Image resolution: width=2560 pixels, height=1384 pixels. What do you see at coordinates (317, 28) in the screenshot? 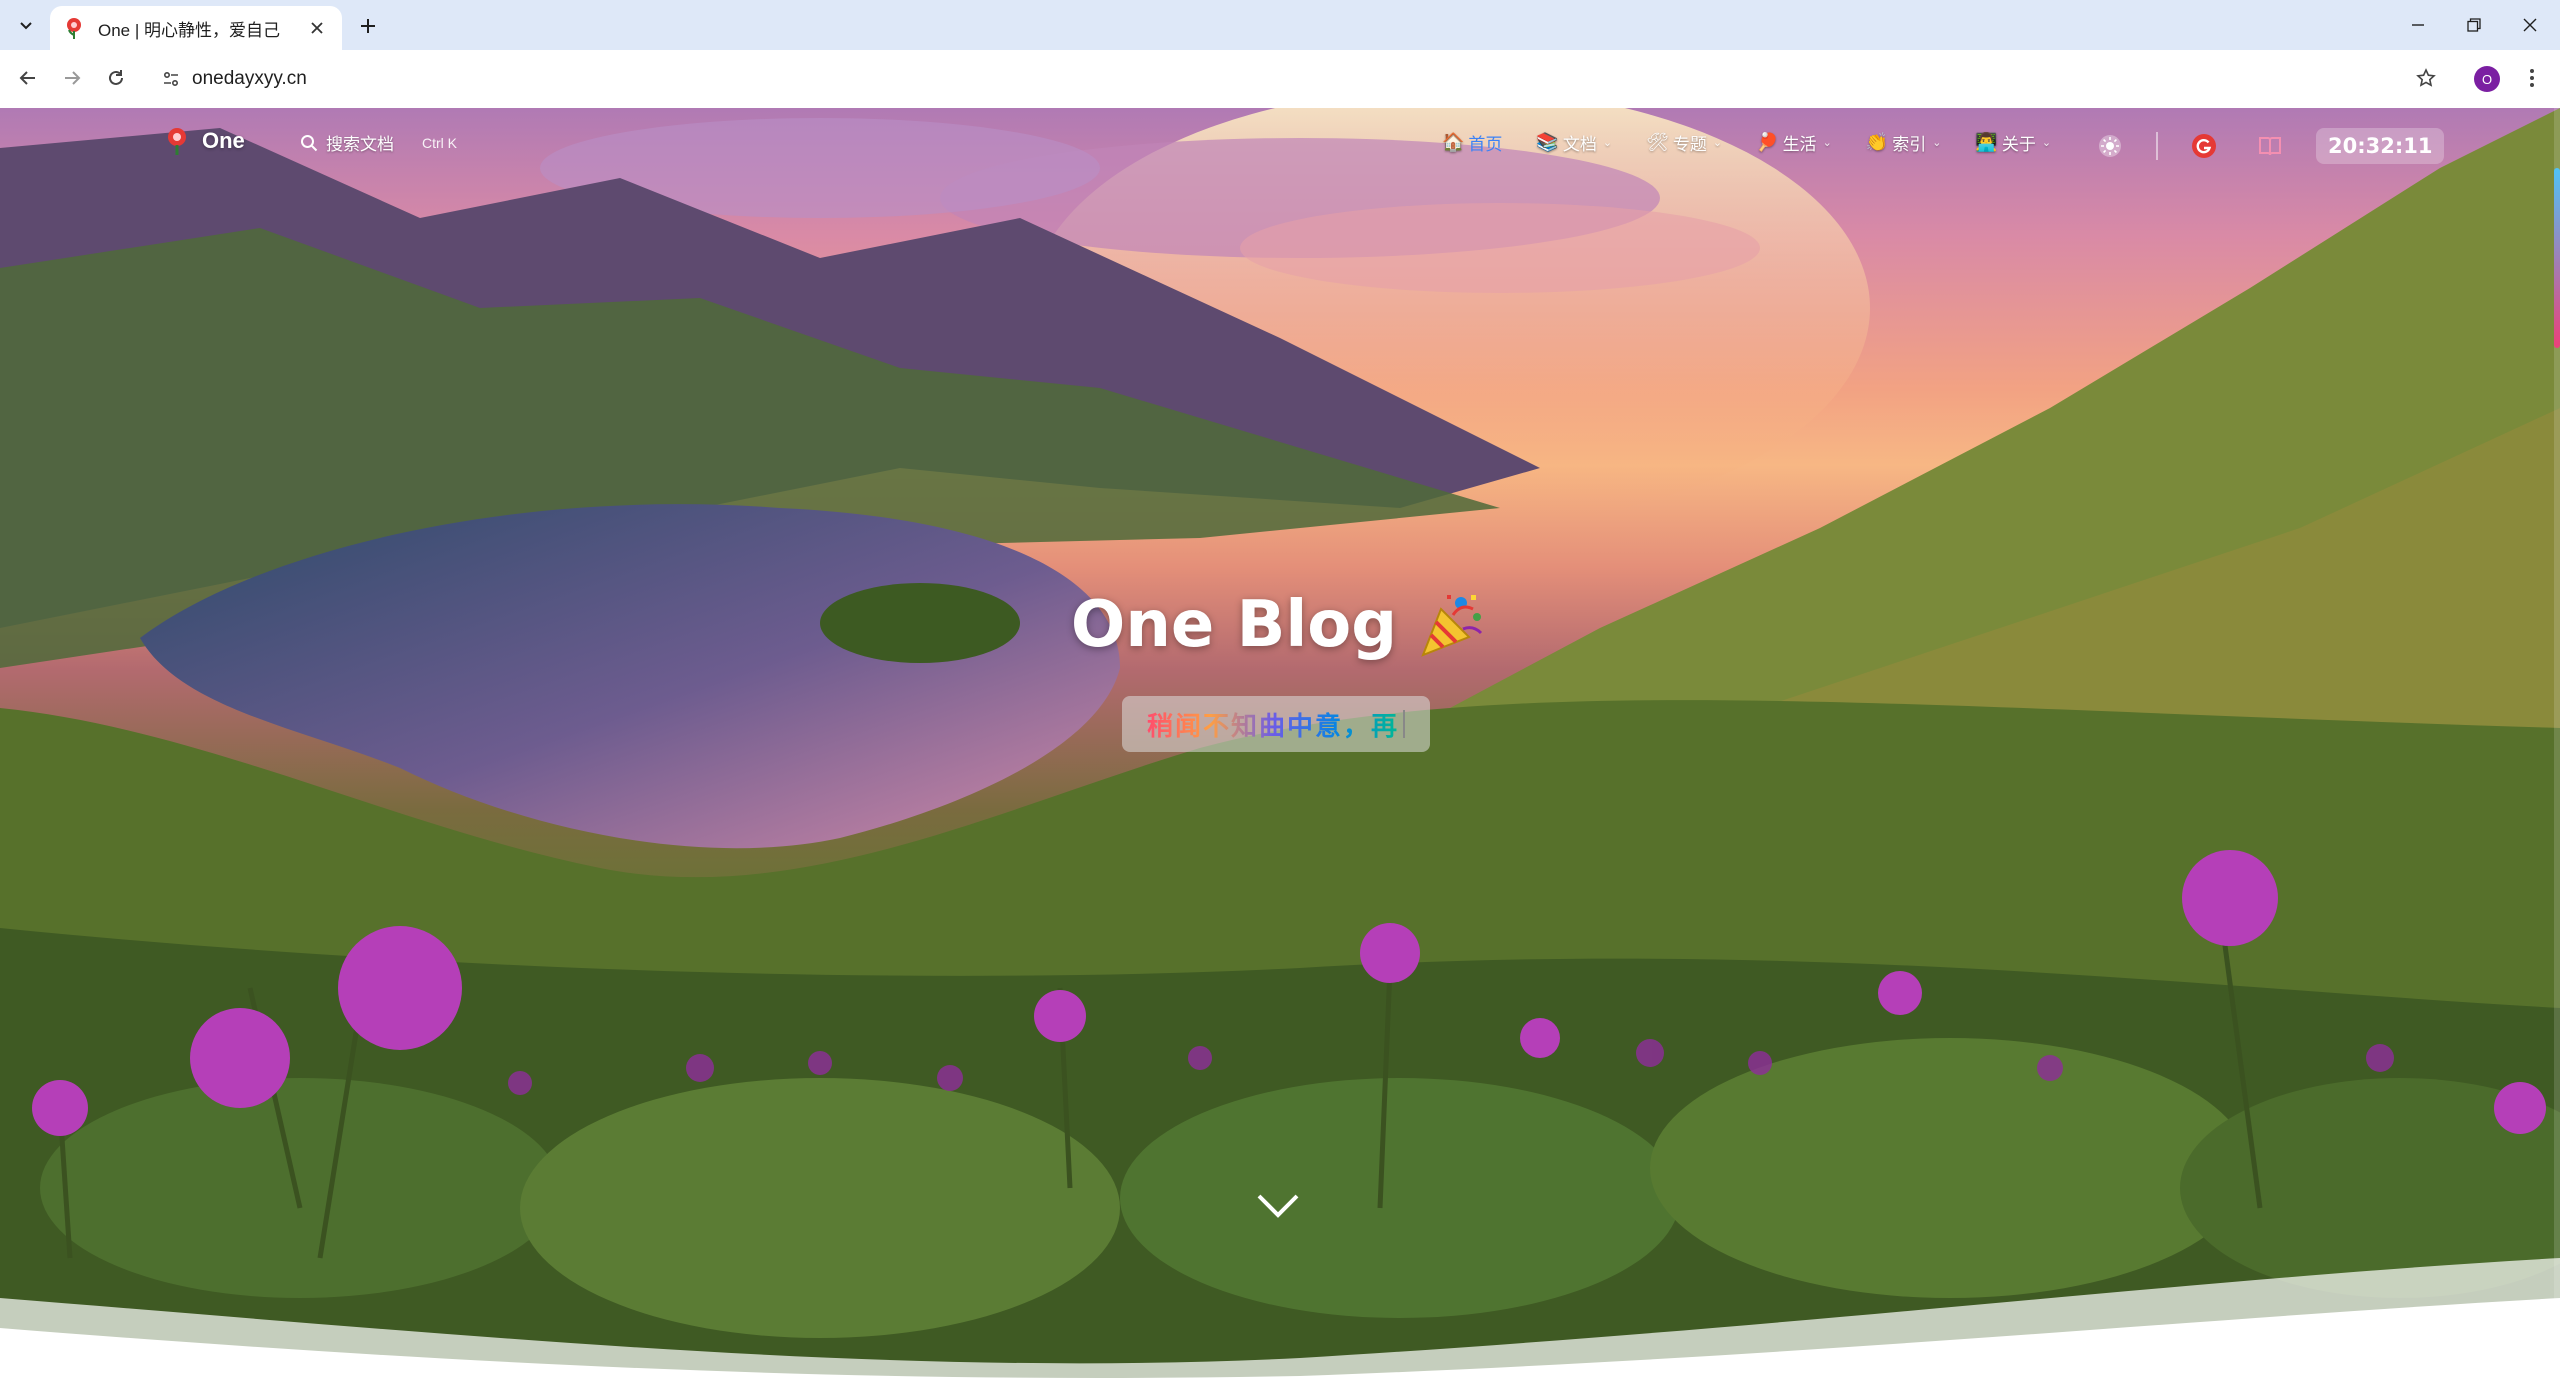
I see `close-tab-icon` at bounding box center [317, 28].